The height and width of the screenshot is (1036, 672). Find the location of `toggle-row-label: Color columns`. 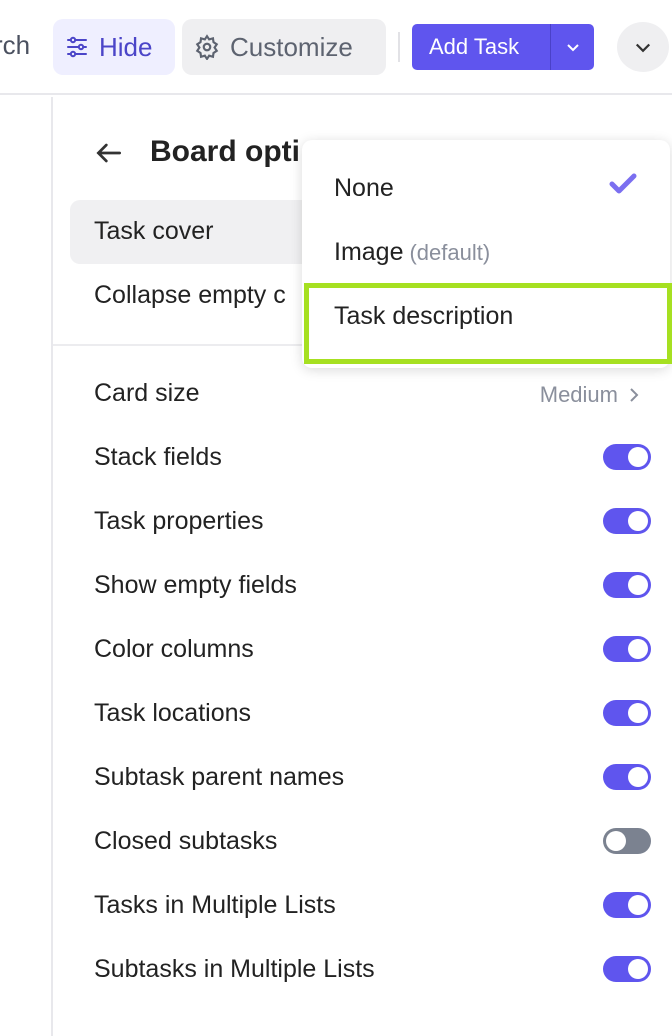

toggle-row-label: Color columns is located at coordinates (174, 649).